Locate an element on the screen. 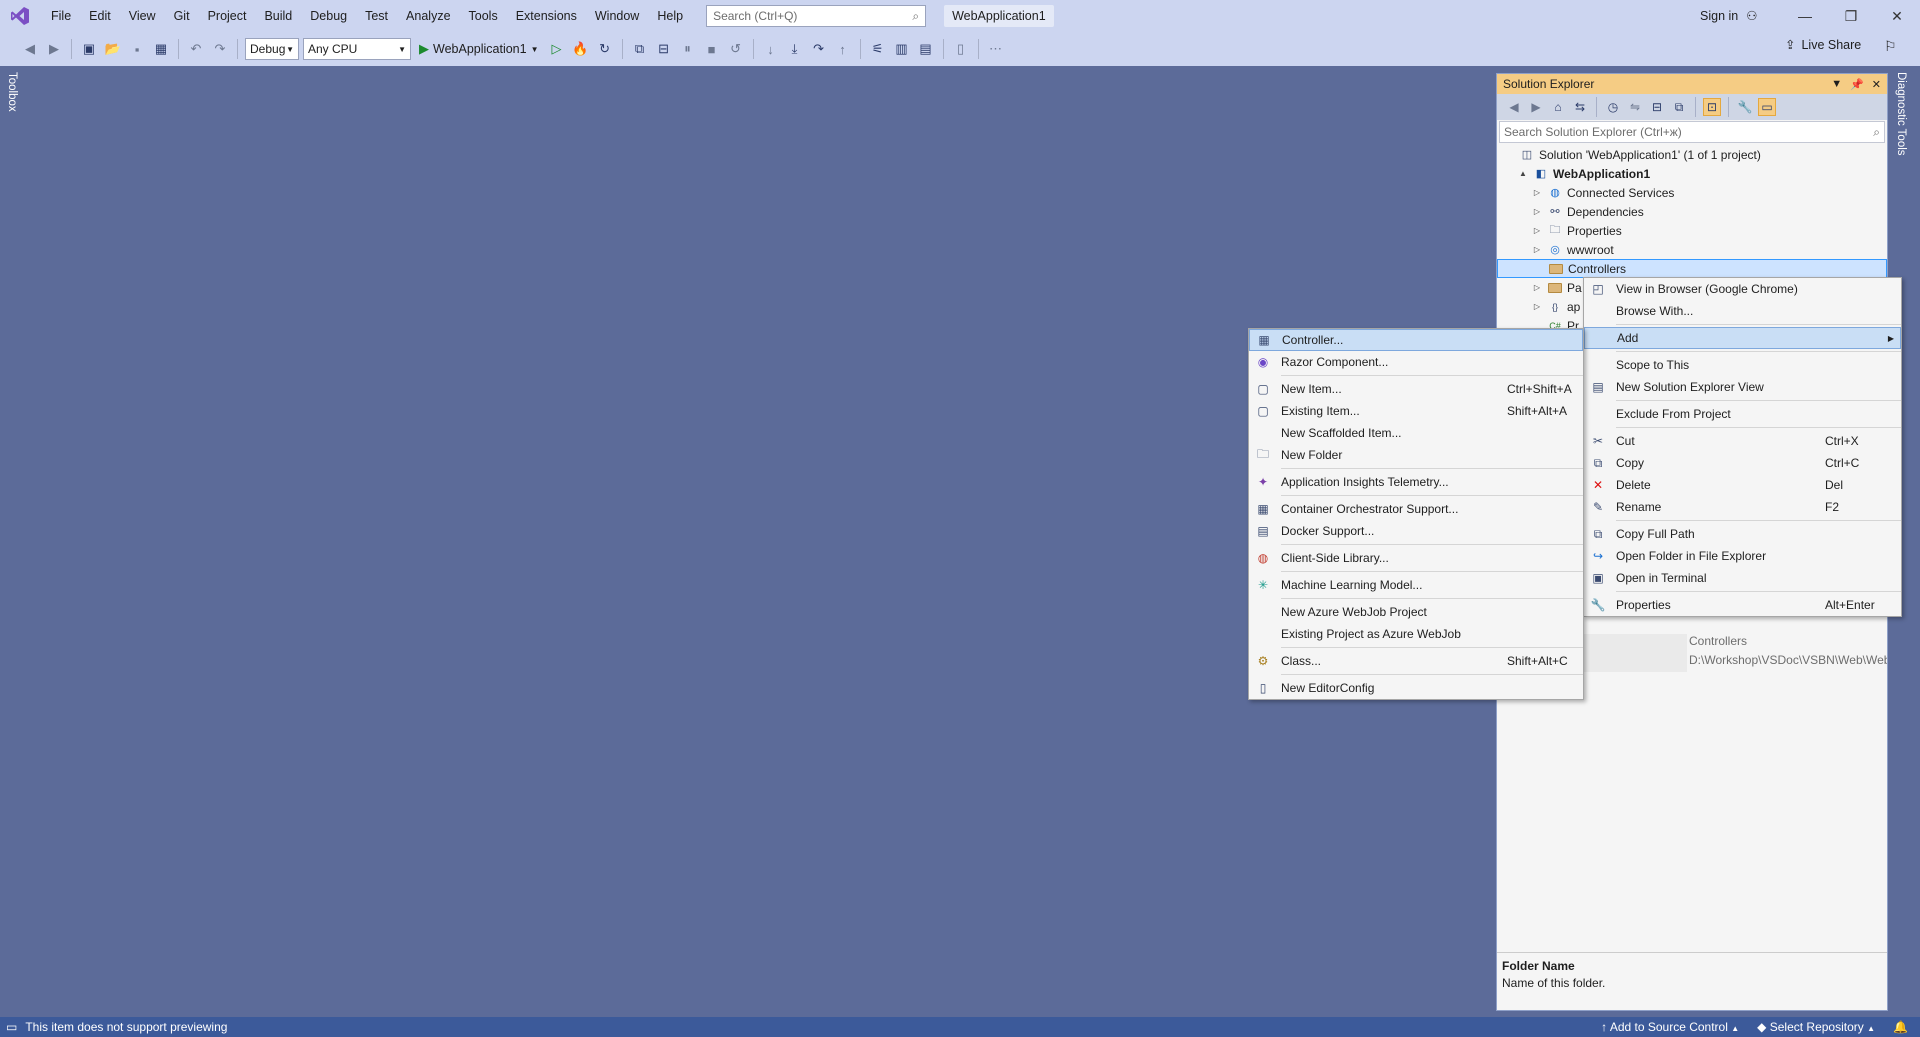 This screenshot has height=1037, width=1920. properties-wrench-icon: 🔧 is located at coordinates (1745, 107).